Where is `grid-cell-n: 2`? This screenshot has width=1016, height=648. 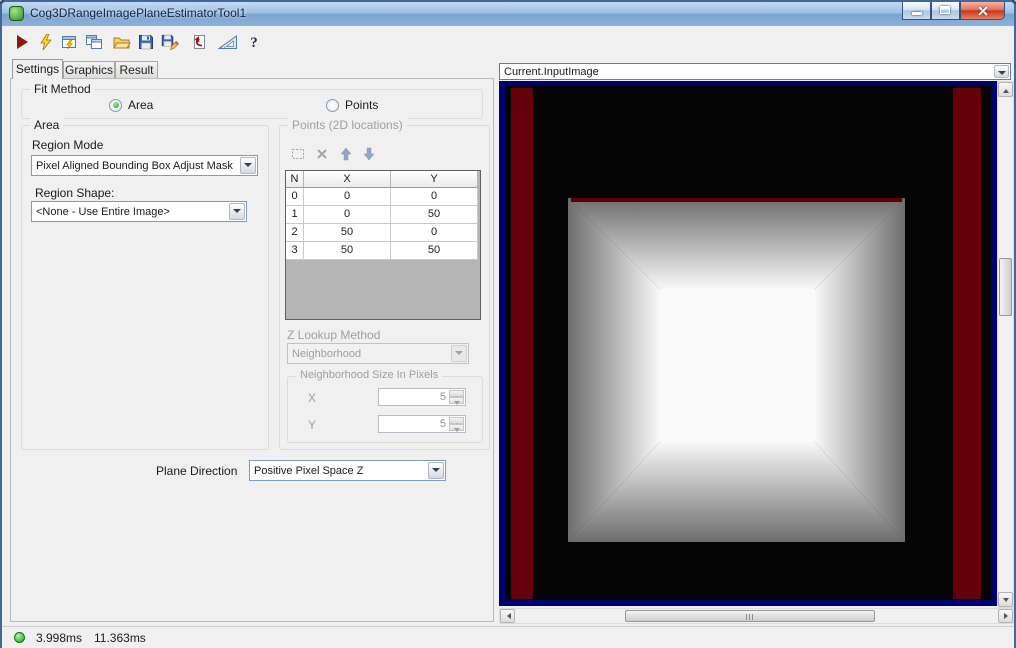
grid-cell-n: 2 is located at coordinates (295, 233).